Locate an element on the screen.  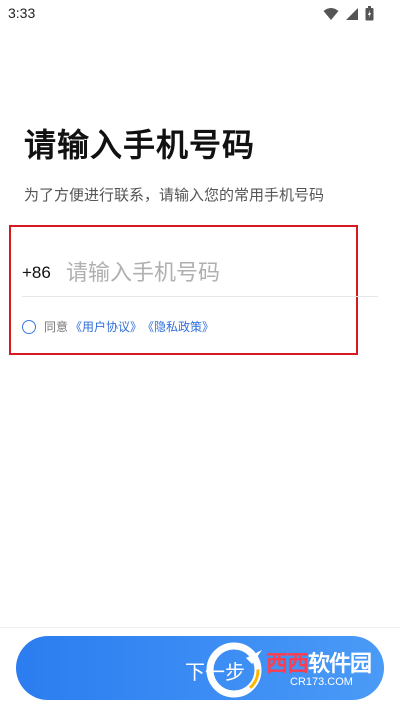
input-divider is located at coordinates (200, 296).